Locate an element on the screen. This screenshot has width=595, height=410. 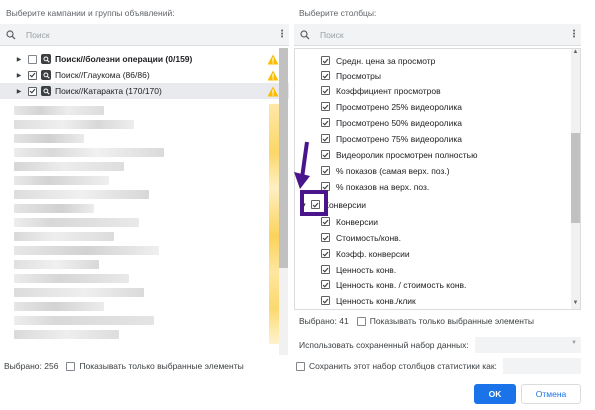
save-set-checkbox is located at coordinates (300, 366).